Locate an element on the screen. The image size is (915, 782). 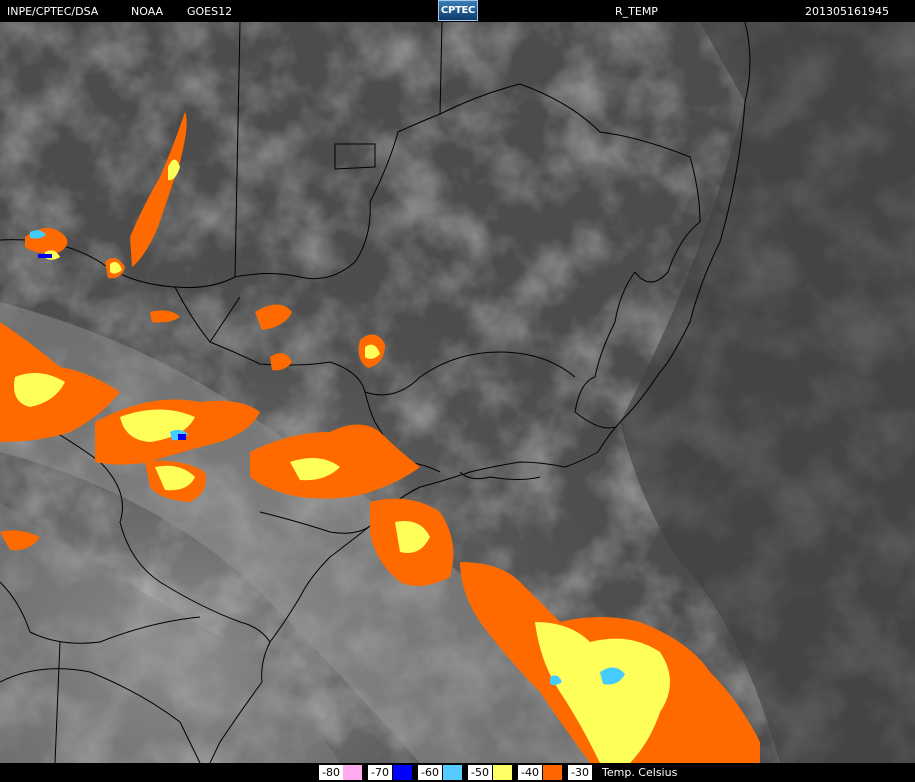
product-label: R_TEMP is located at coordinates (636, 11).